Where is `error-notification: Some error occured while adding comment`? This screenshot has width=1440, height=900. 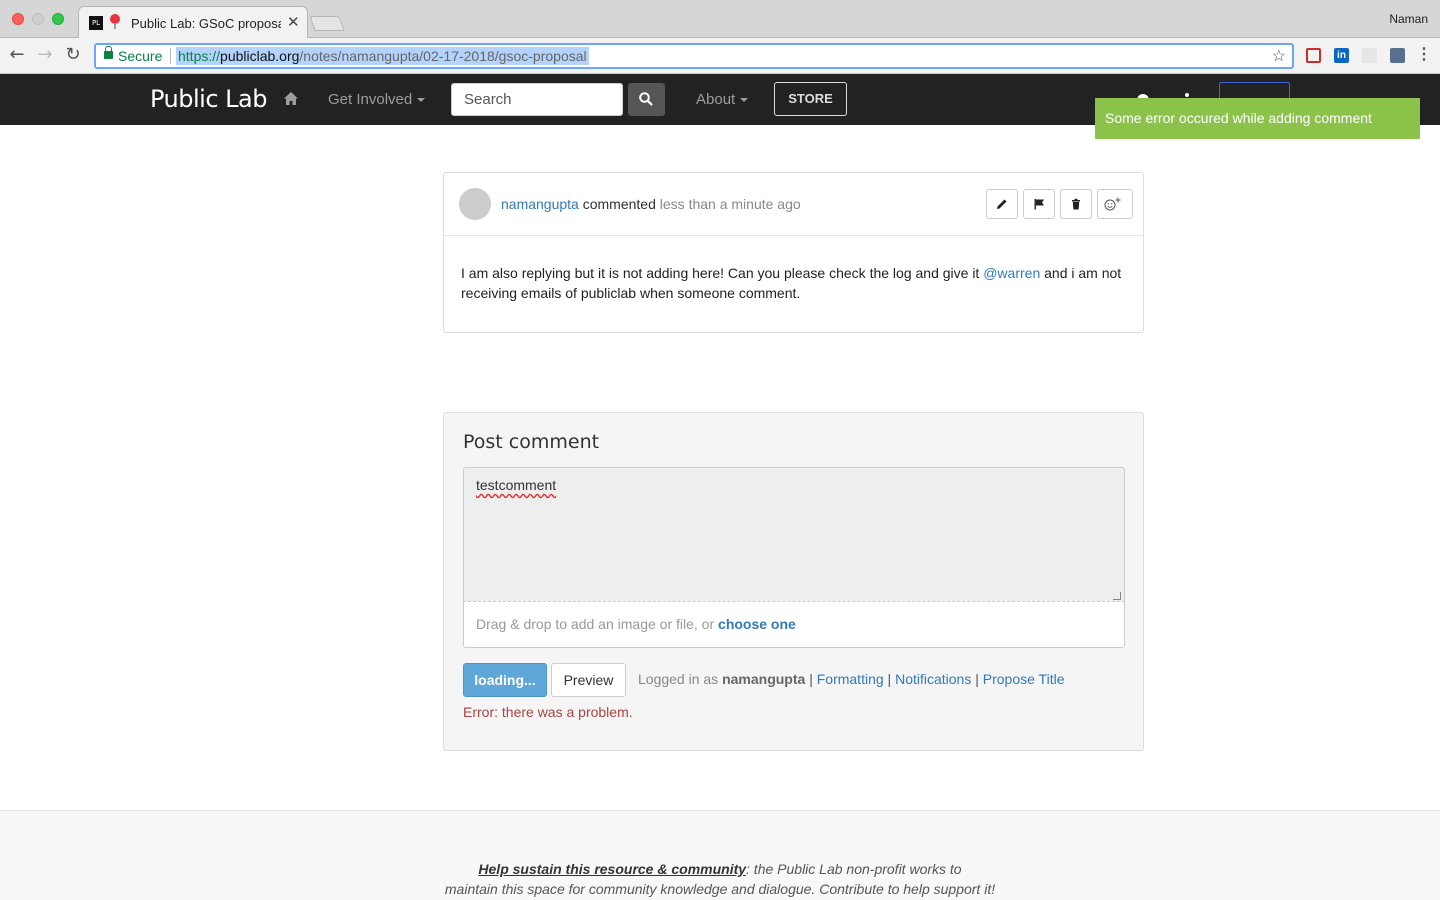
error-notification: Some error occured while adding comment is located at coordinates (1257, 118).